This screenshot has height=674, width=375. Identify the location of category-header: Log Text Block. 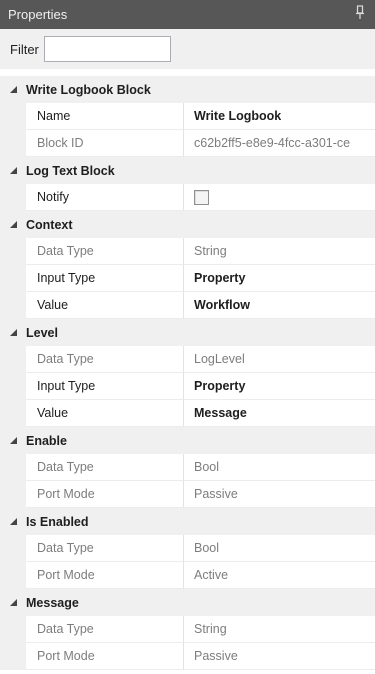
(187, 170).